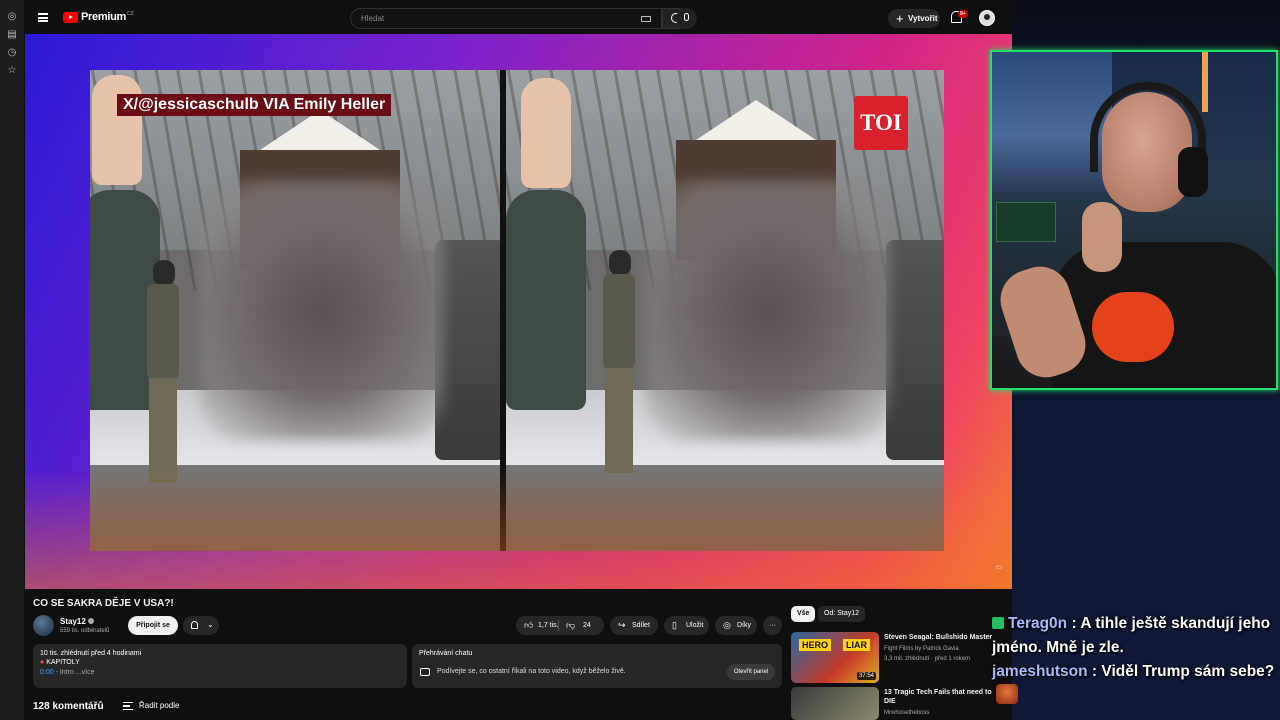  What do you see at coordinates (987, 18) in the screenshot?
I see `account-avatar` at bounding box center [987, 18].